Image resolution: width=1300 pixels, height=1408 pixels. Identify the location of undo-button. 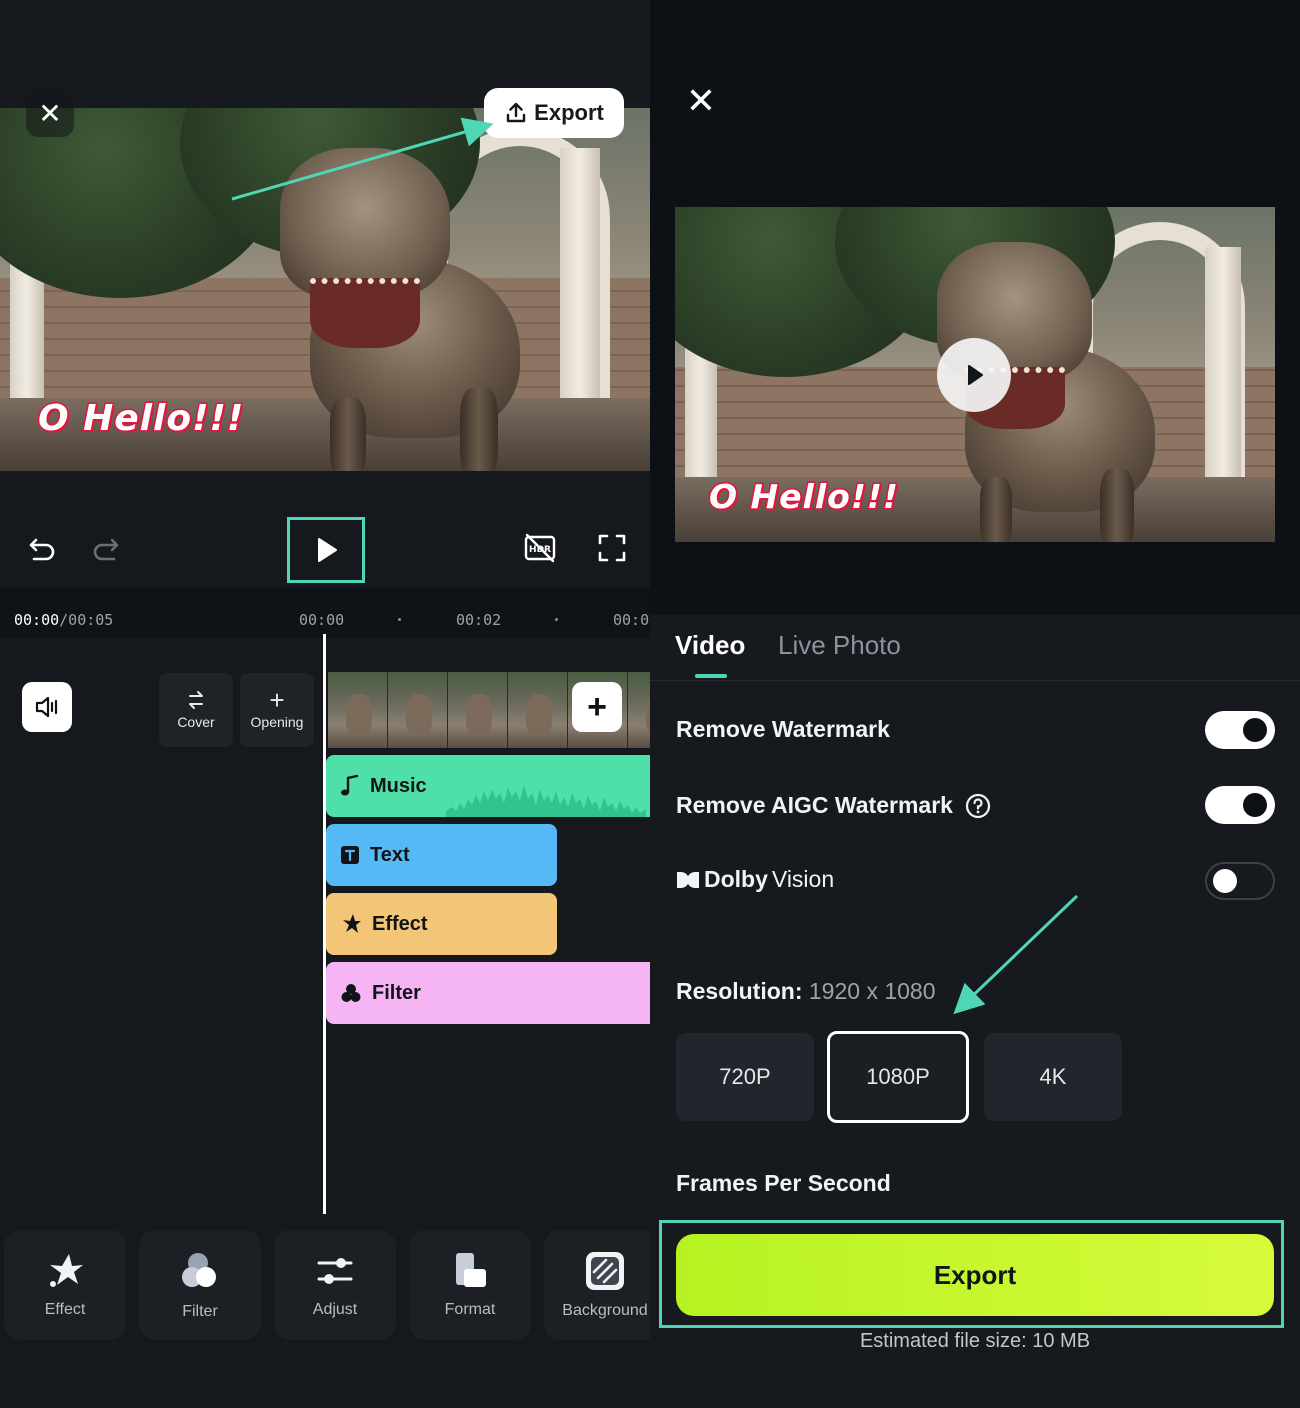
(42, 548).